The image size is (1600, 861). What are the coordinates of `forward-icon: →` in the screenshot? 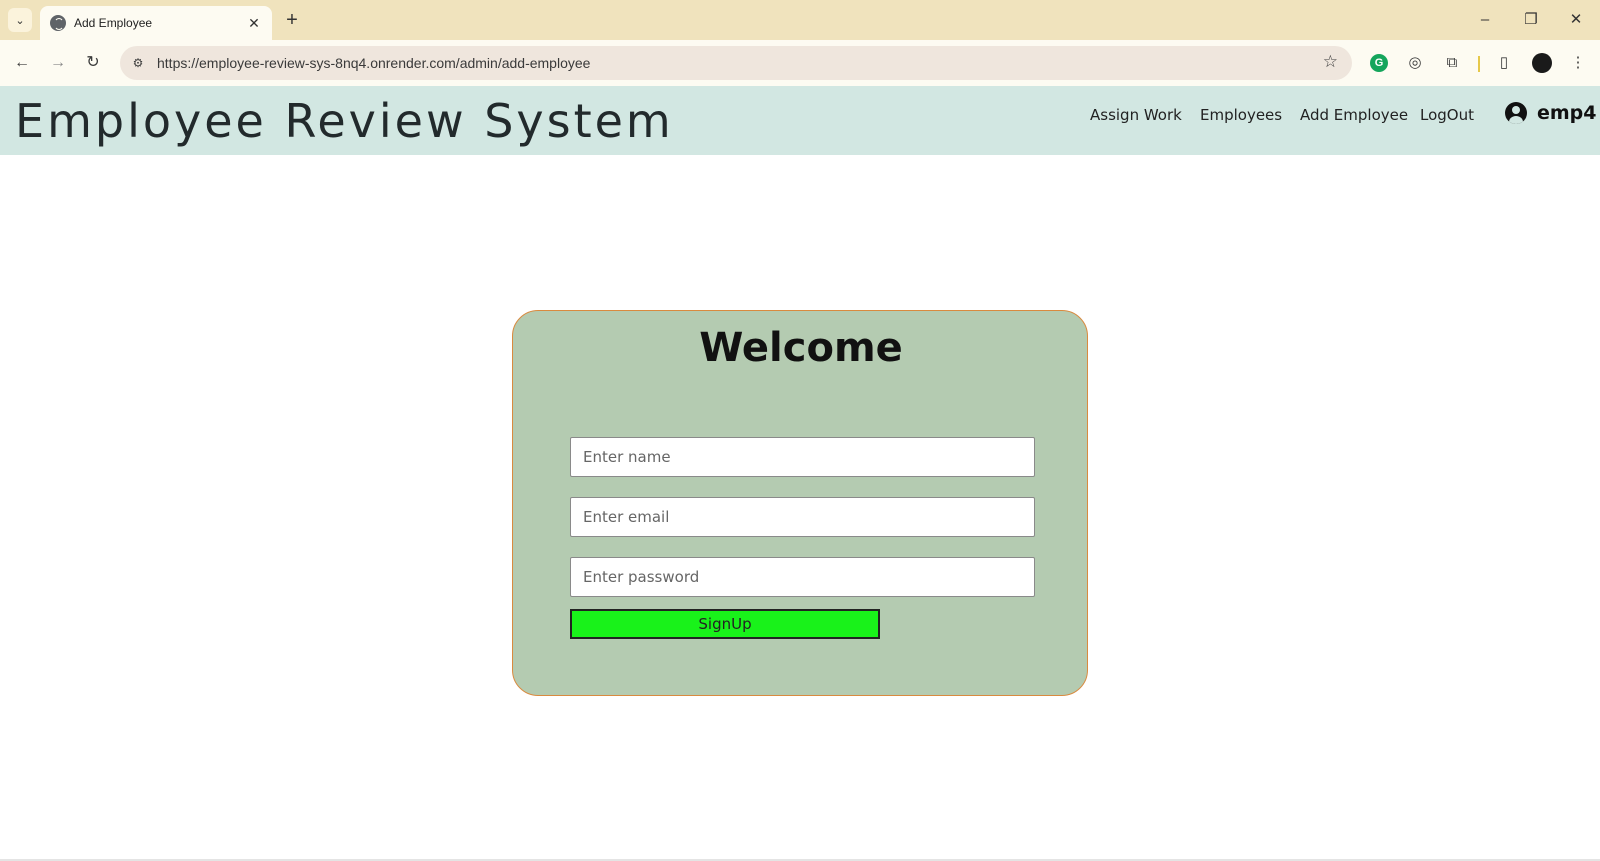 It's located at (58, 63).